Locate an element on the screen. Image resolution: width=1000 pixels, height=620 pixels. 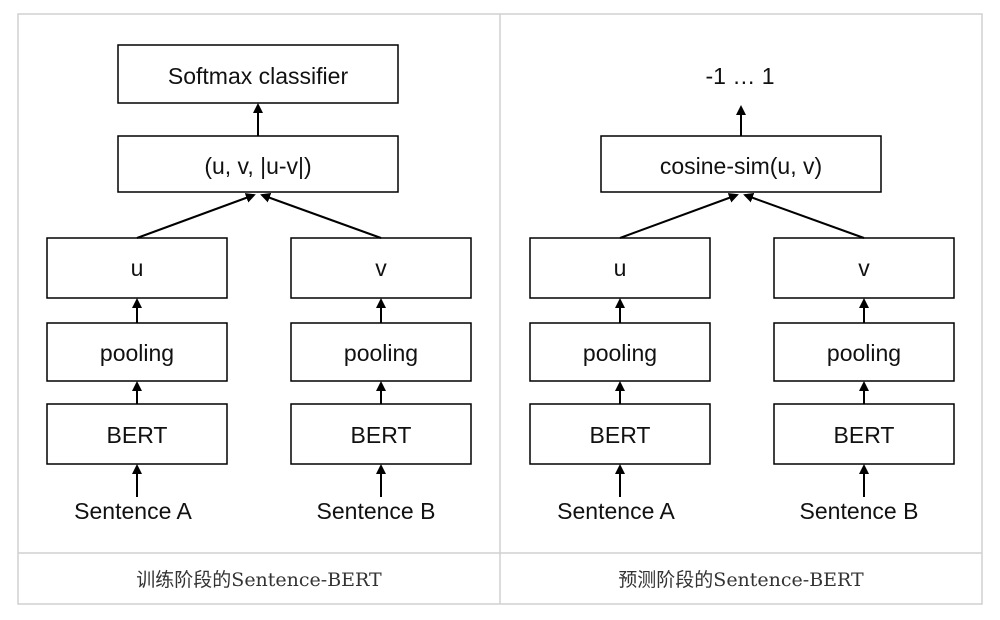
inference-caption: 预测阶段的Sentence-BERT is located at coordinates (741, 580).